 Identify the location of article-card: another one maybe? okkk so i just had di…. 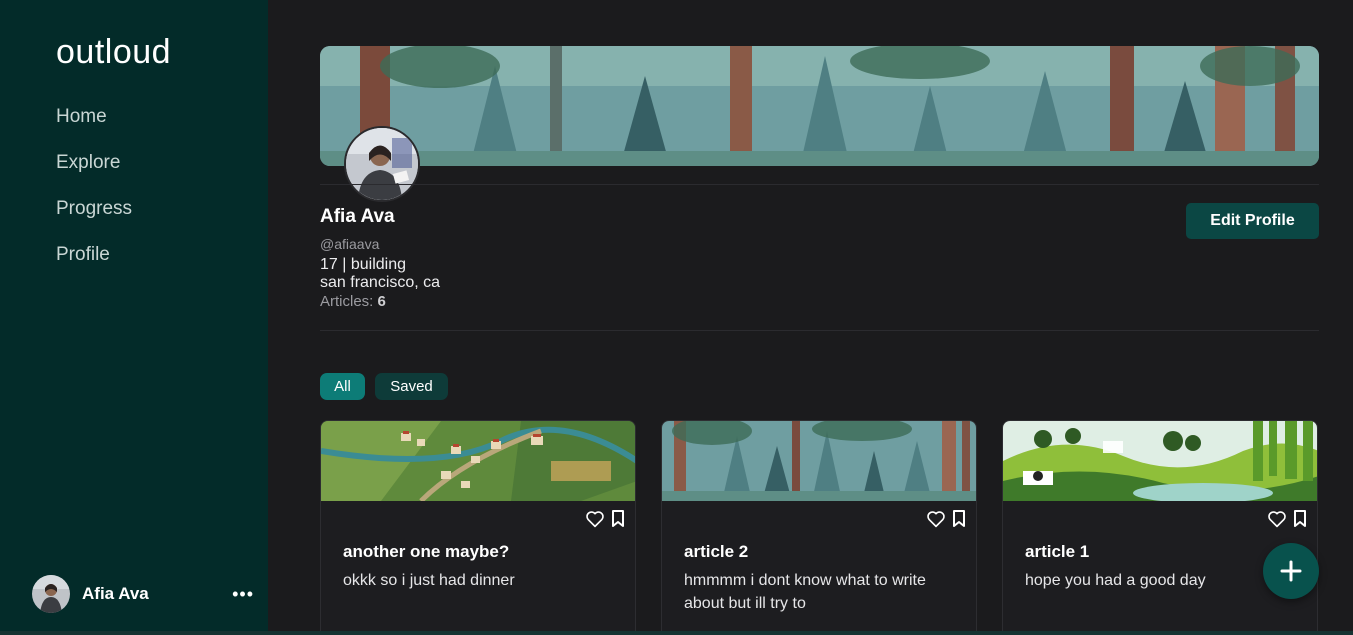
(478, 527).